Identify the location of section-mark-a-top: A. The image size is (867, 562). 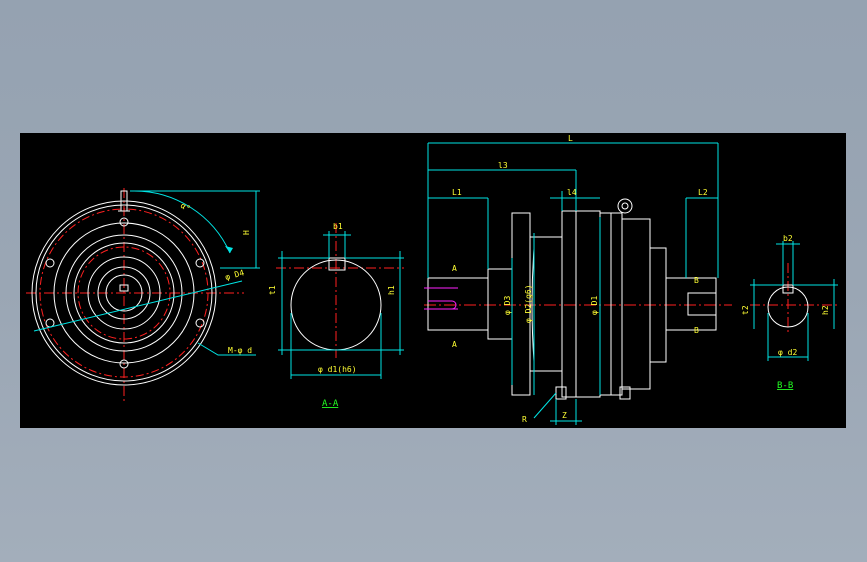
(454, 268).